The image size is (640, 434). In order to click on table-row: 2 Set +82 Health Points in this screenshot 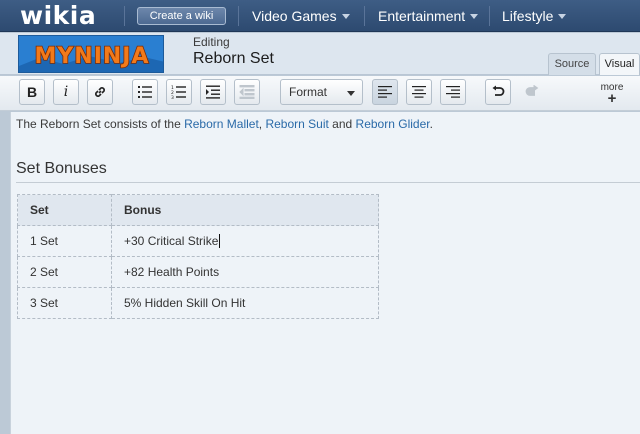, I will do `click(198, 272)`.